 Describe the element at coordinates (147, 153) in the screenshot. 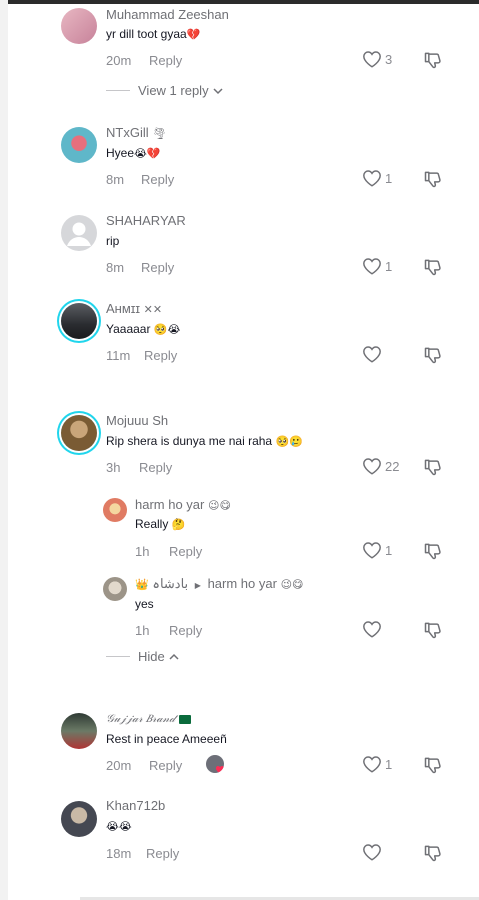

I see `emoji: 😭💔` at that location.